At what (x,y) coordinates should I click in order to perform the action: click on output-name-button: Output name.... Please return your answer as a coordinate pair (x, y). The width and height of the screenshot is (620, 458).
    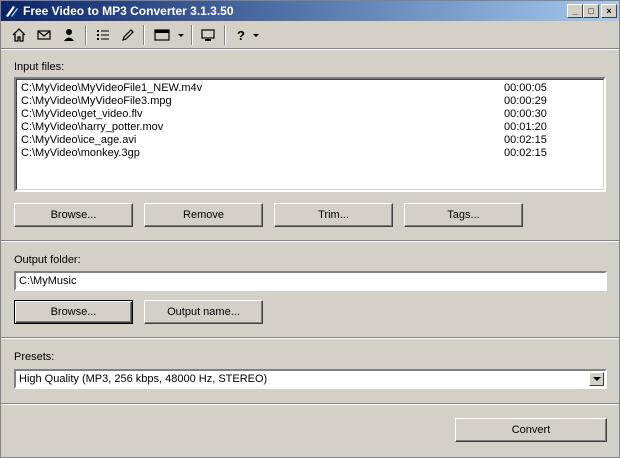
    Looking at the image, I should click on (203, 312).